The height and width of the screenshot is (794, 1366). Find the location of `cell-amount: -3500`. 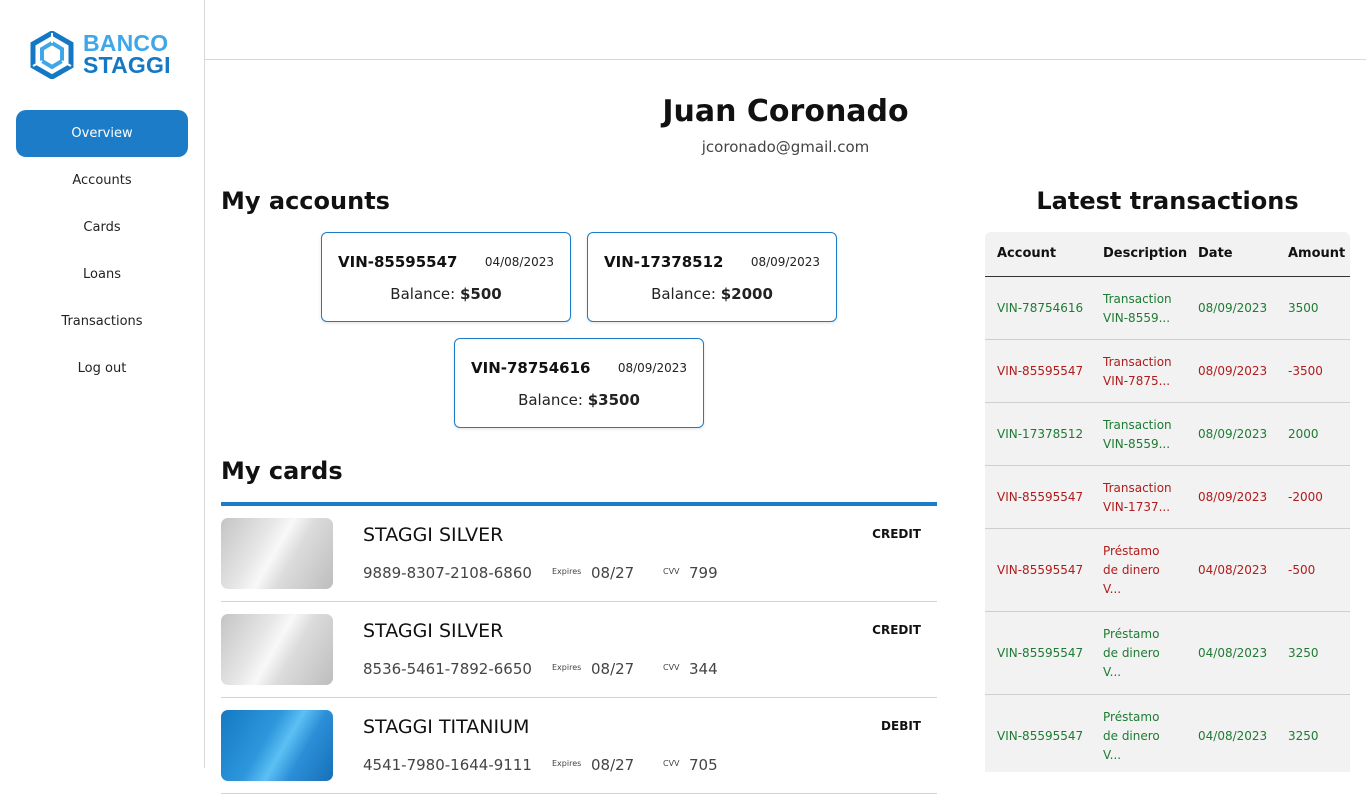

cell-amount: -3500 is located at coordinates (1305, 371).